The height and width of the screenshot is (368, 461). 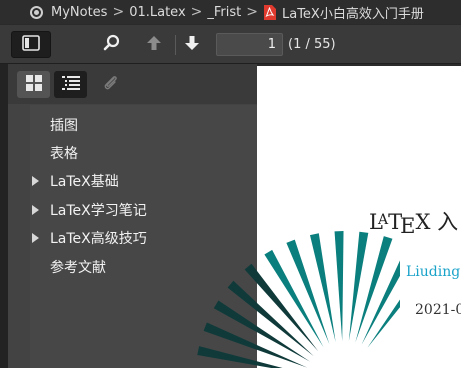 I want to click on outline-item-label: LaTeX高级技巧, so click(x=98, y=239).